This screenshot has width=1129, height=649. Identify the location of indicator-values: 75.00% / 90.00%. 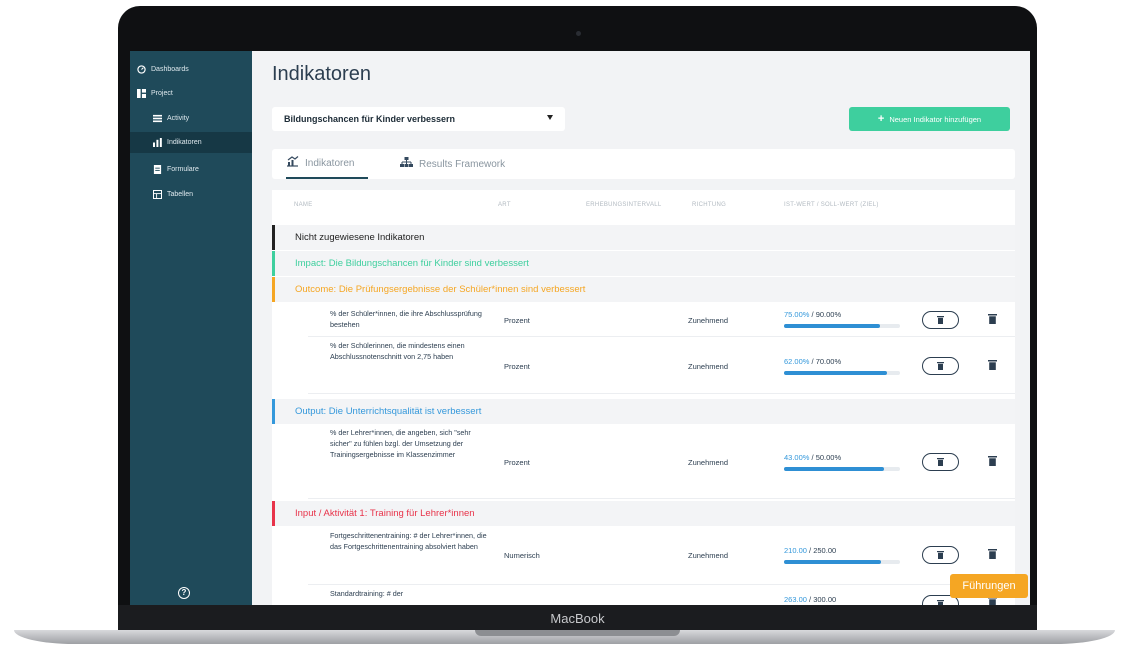
(813, 314).